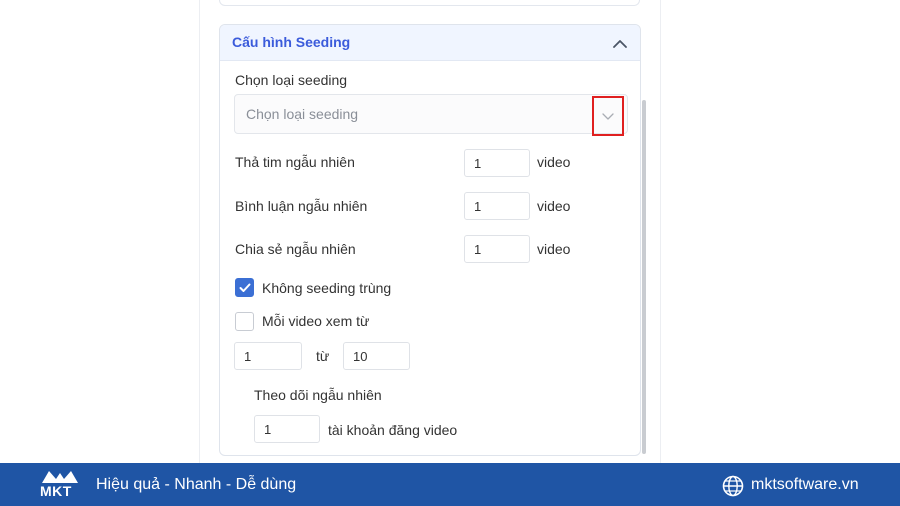 Image resolution: width=900 pixels, height=506 pixels. I want to click on chevron-down-icon, so click(608, 116).